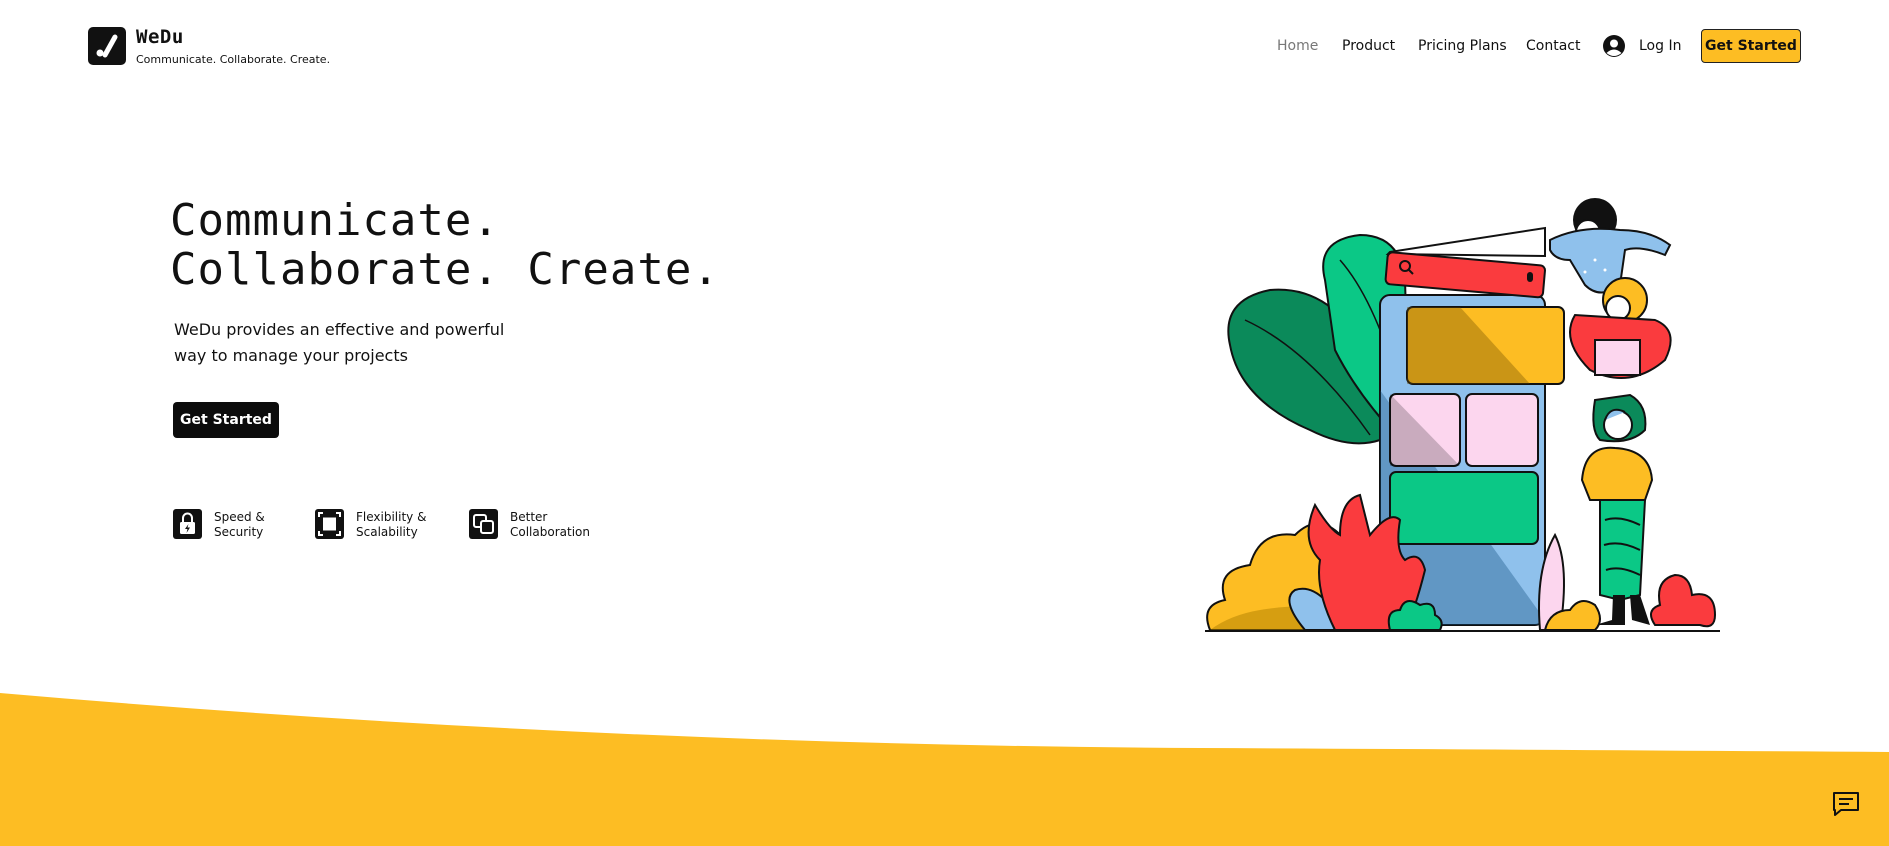 Image resolution: width=1889 pixels, height=846 pixels. I want to click on nav-contact: Contact, so click(1553, 46).